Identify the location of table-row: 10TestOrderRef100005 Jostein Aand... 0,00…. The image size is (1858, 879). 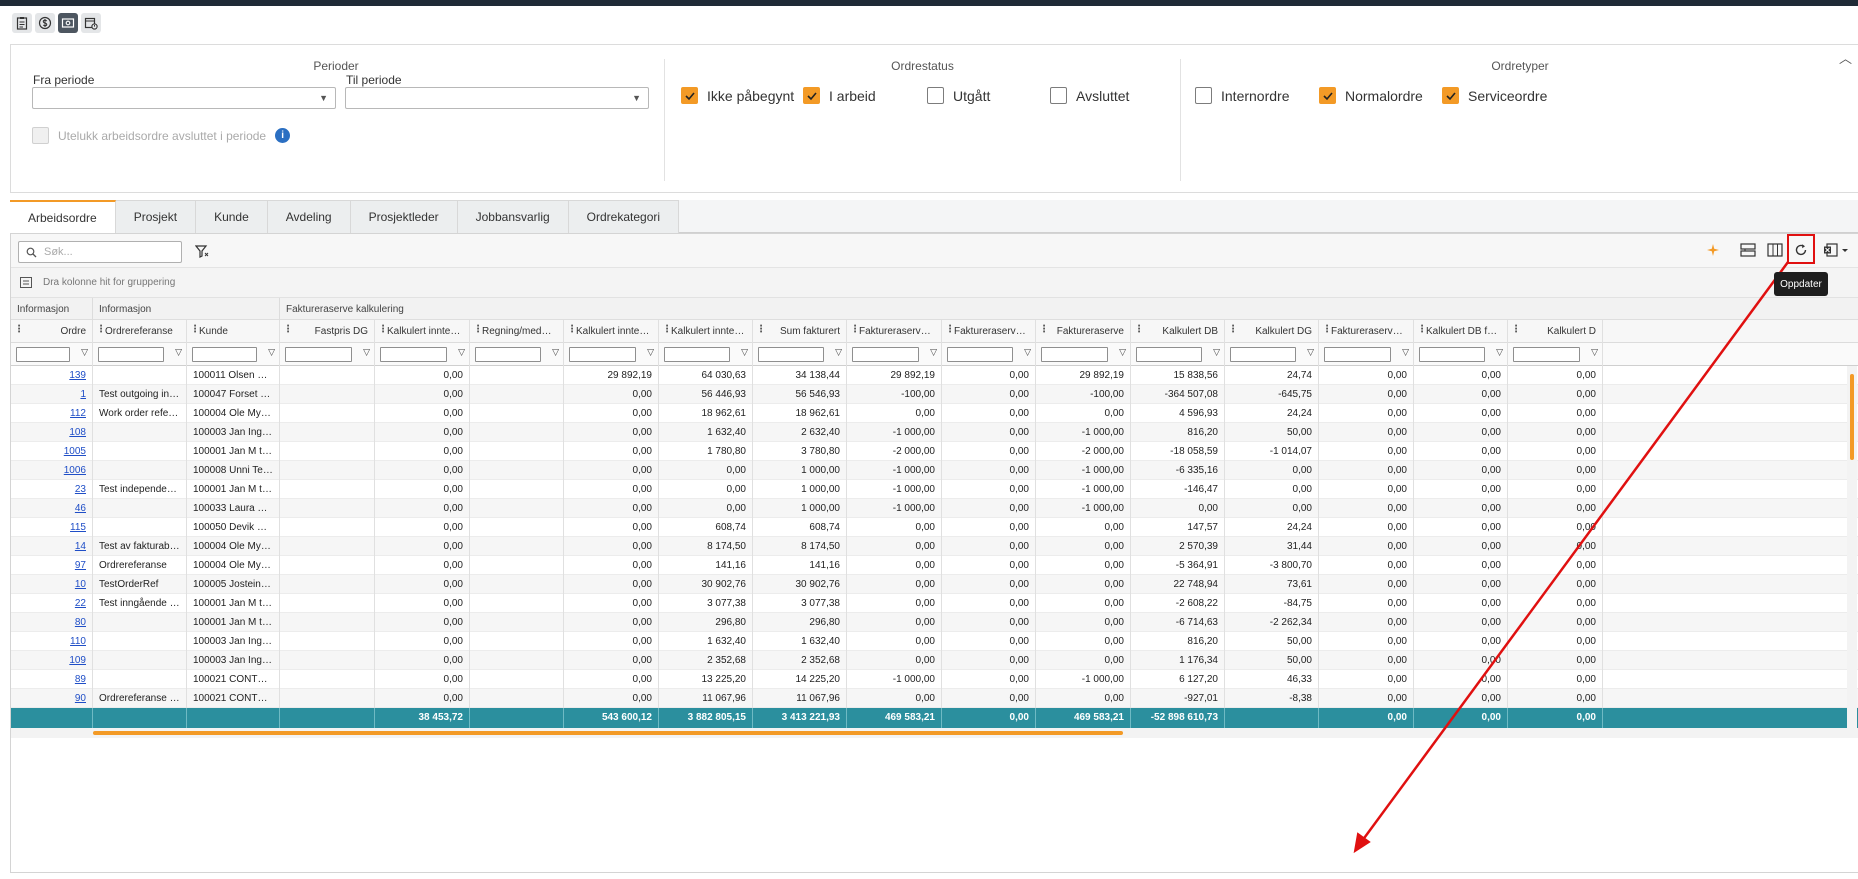
(934, 584).